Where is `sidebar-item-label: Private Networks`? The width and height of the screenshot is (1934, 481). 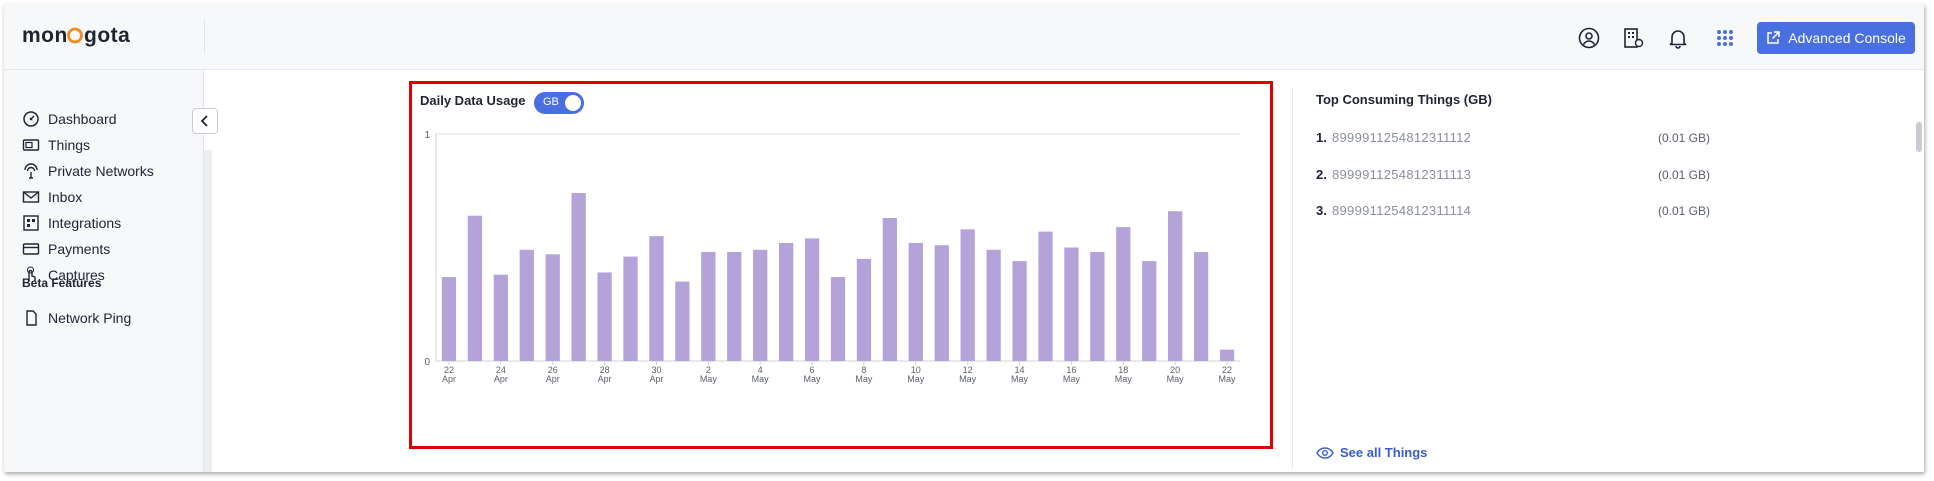
sidebar-item-label: Private Networks is located at coordinates (101, 171).